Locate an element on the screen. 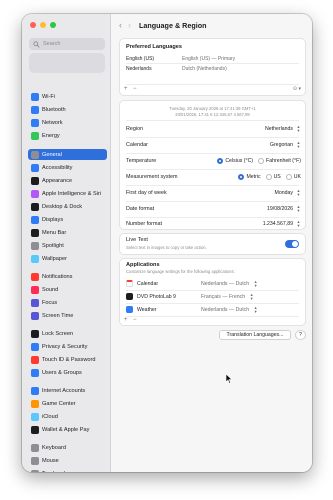 The image size is (333, 500). sidebar-item-label: Desktop & Dock is located at coordinates (62, 206).